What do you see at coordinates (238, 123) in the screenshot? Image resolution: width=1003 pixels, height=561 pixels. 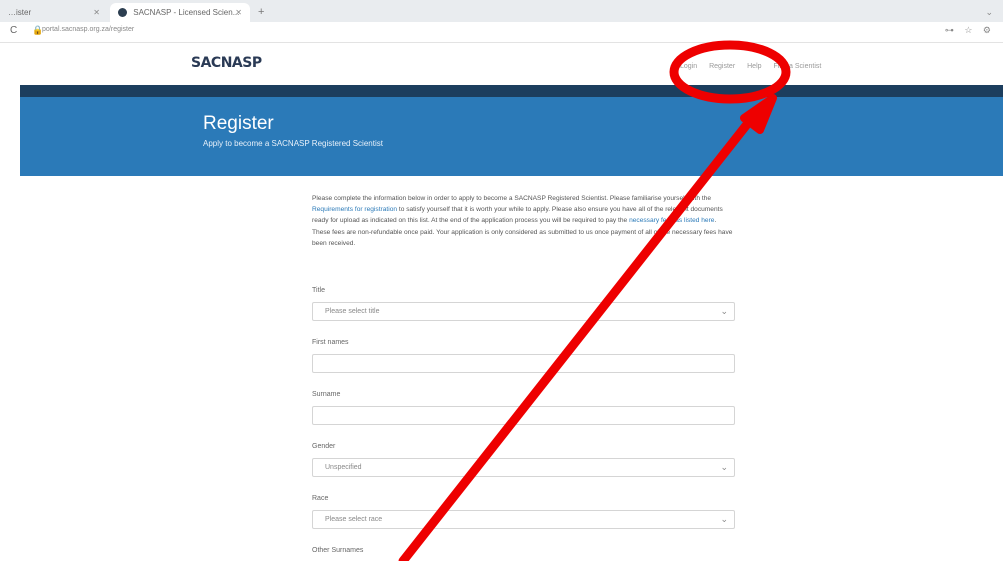 I see `page-title: Register` at bounding box center [238, 123].